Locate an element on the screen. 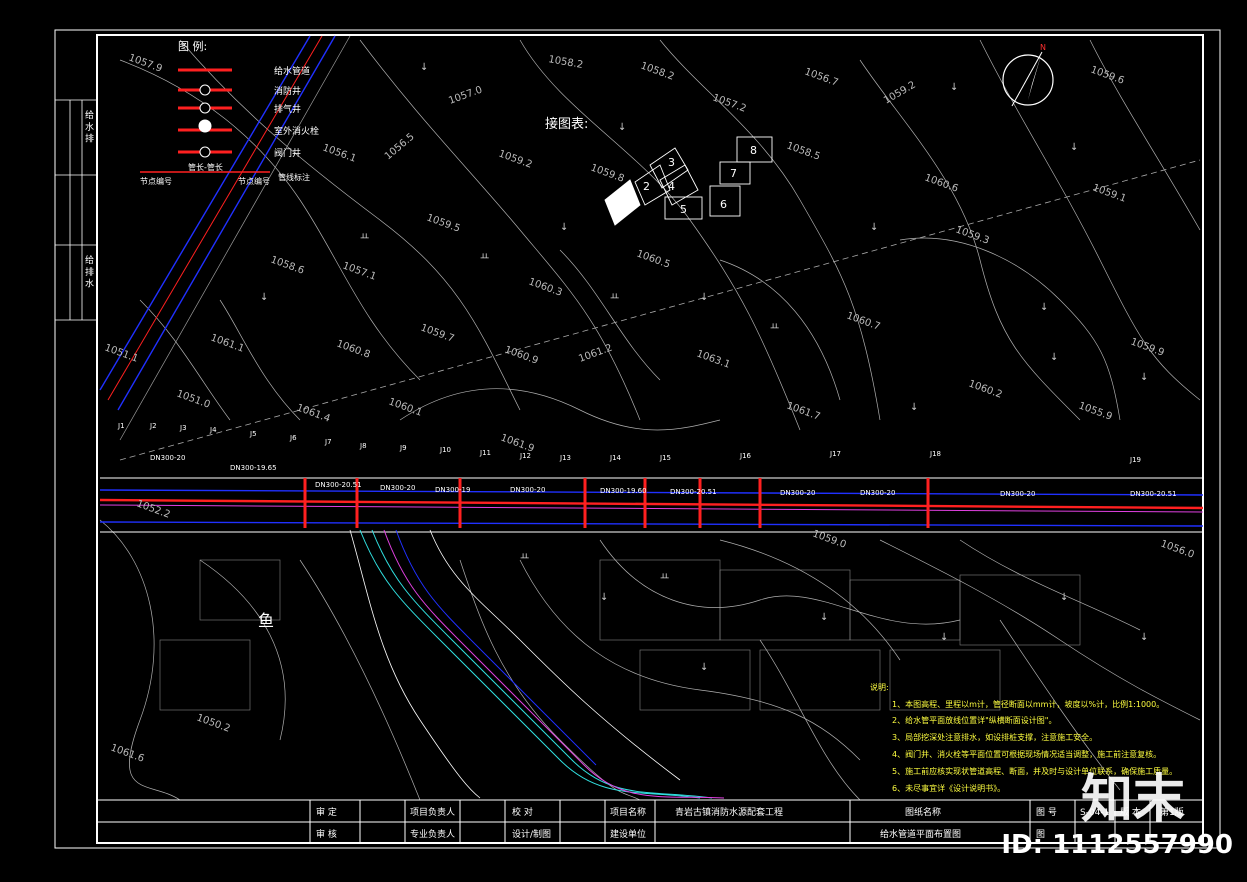 This screenshot has width=1247, height=882. node-label: J1 is located at coordinates (121, 426).